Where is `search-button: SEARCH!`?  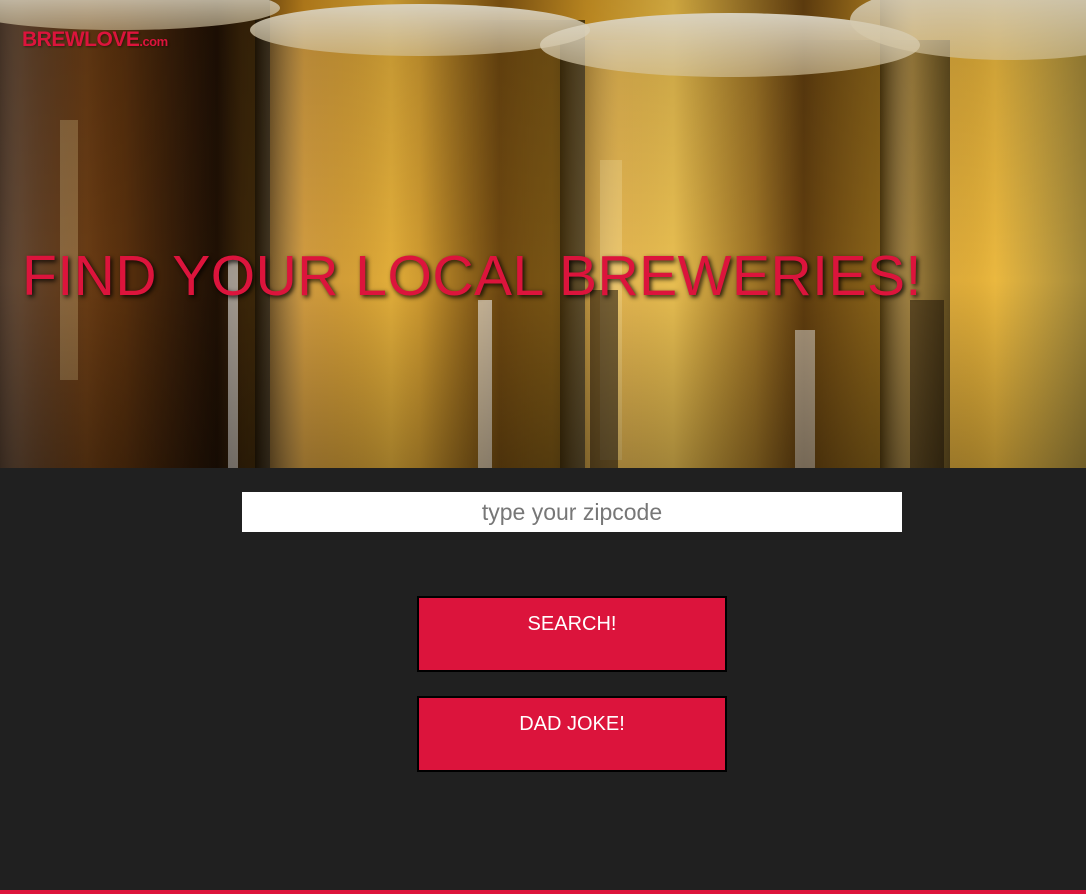 search-button: SEARCH! is located at coordinates (572, 634).